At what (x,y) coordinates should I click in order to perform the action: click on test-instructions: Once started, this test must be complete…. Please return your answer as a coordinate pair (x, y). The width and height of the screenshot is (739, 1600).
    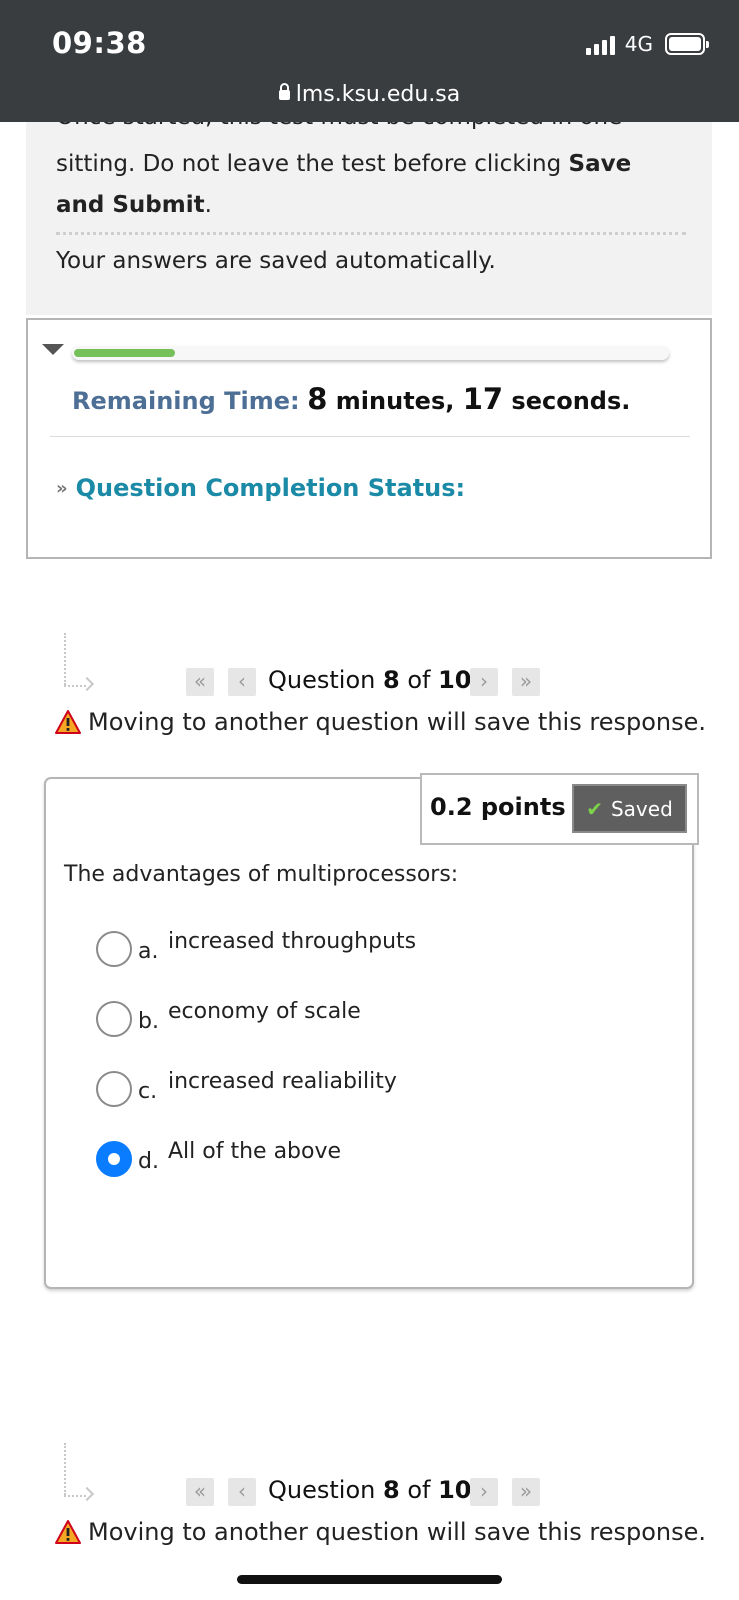
    Looking at the image, I should click on (369, 218).